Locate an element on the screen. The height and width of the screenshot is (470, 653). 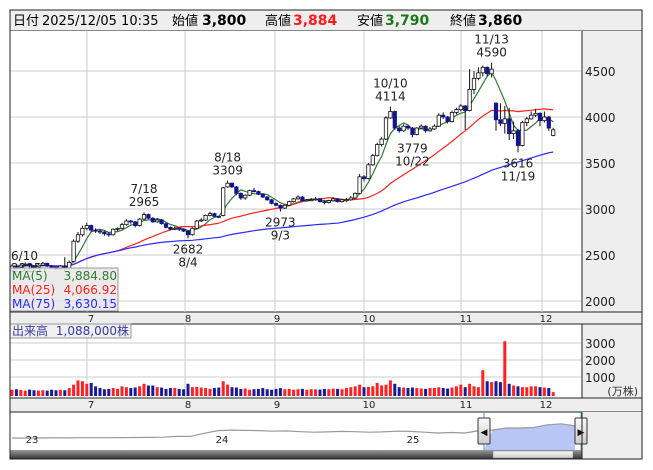
month-label: 9 is located at coordinates (277, 319).